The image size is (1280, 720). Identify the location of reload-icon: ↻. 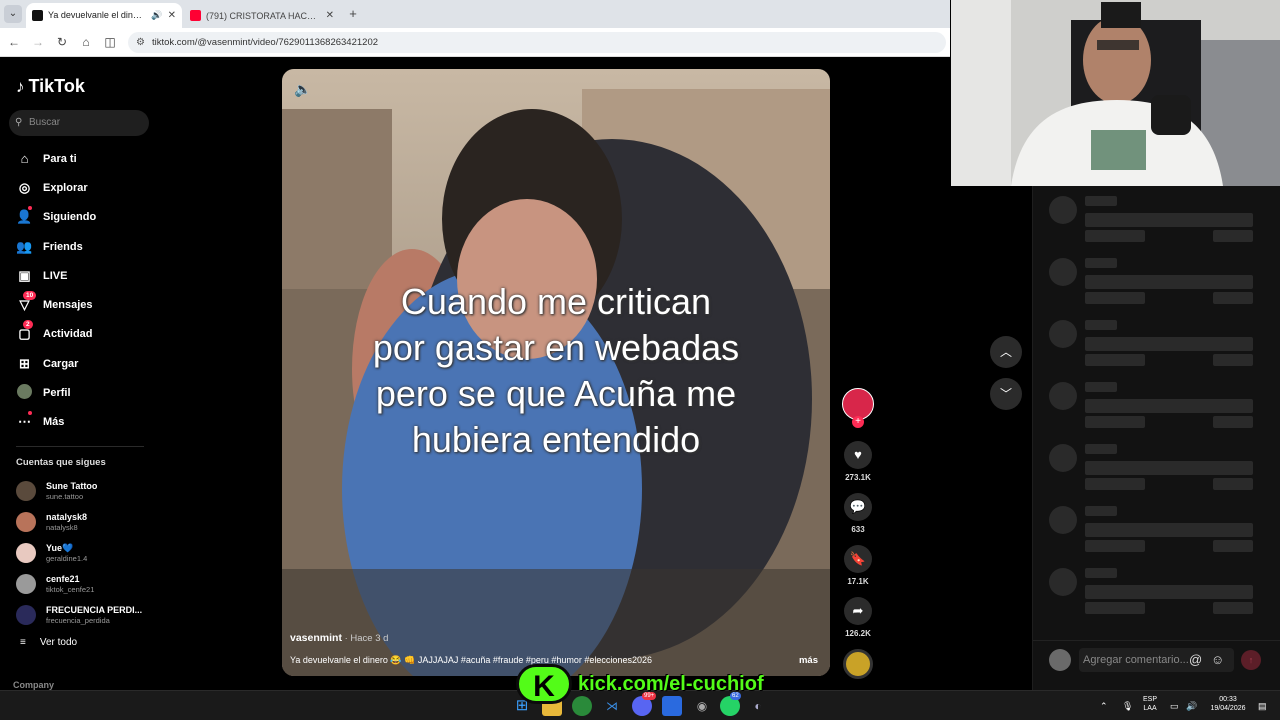
(62, 42).